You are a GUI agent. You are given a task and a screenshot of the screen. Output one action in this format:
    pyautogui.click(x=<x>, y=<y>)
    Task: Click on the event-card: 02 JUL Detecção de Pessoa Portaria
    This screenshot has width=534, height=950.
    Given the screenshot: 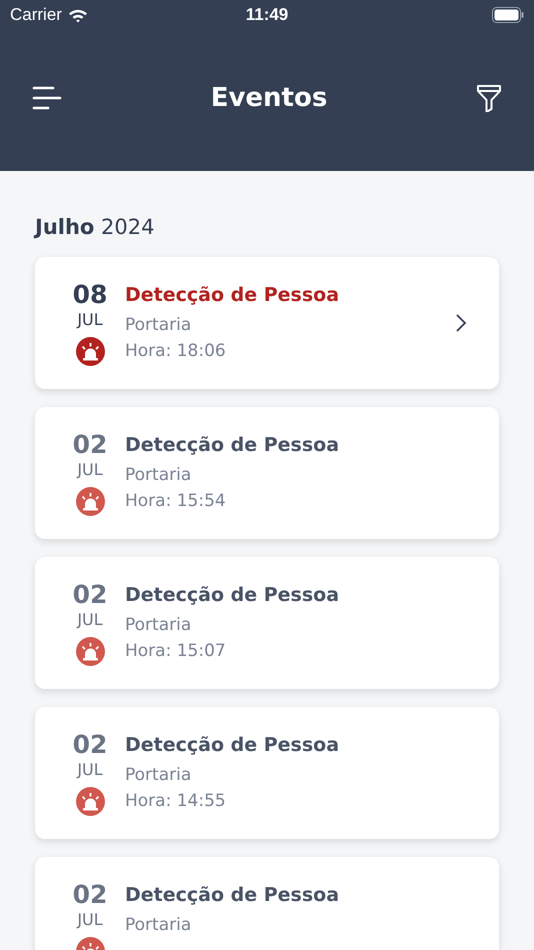 What is the action you would take?
    pyautogui.click(x=267, y=903)
    